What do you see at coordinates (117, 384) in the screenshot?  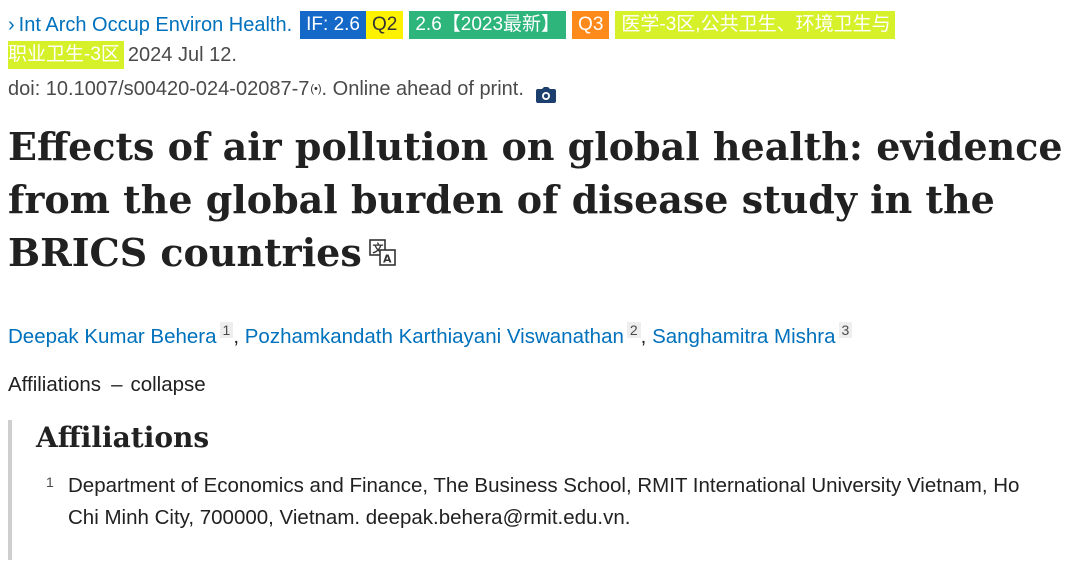 I see `toggle-dash: –` at bounding box center [117, 384].